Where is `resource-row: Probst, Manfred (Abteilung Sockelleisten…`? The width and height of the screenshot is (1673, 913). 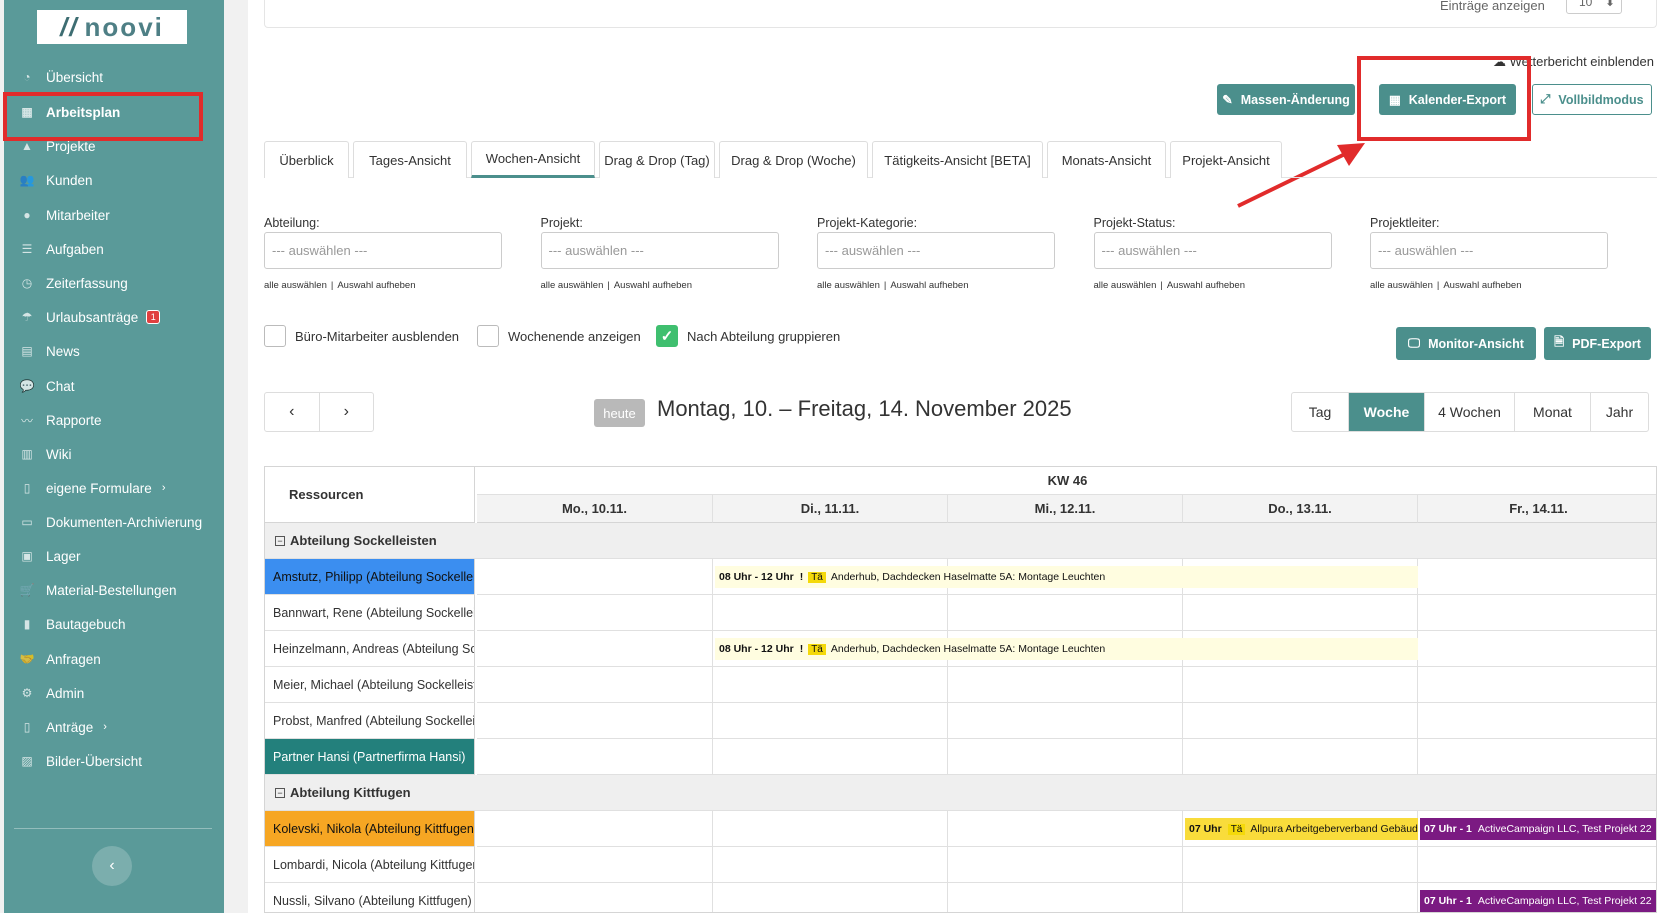
resource-row: Probst, Manfred (Abteilung Sockelleisten… is located at coordinates (370, 721).